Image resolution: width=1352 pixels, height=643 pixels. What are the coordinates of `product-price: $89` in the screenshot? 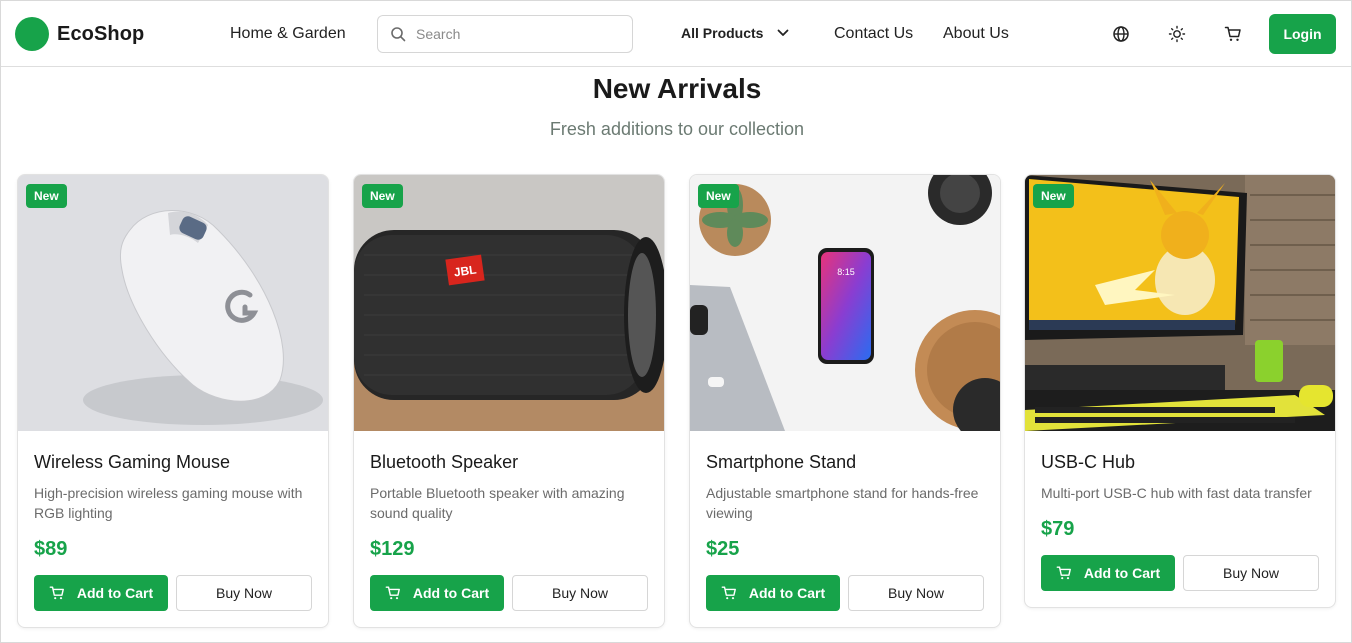 It's located at (51, 549).